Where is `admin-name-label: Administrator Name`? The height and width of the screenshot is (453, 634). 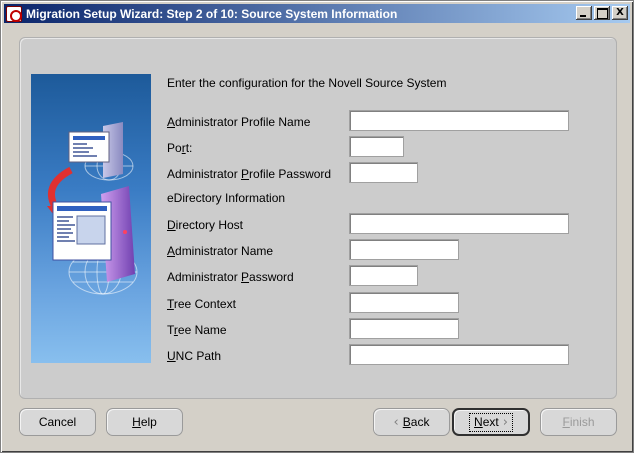 admin-name-label: Administrator Name is located at coordinates (220, 251).